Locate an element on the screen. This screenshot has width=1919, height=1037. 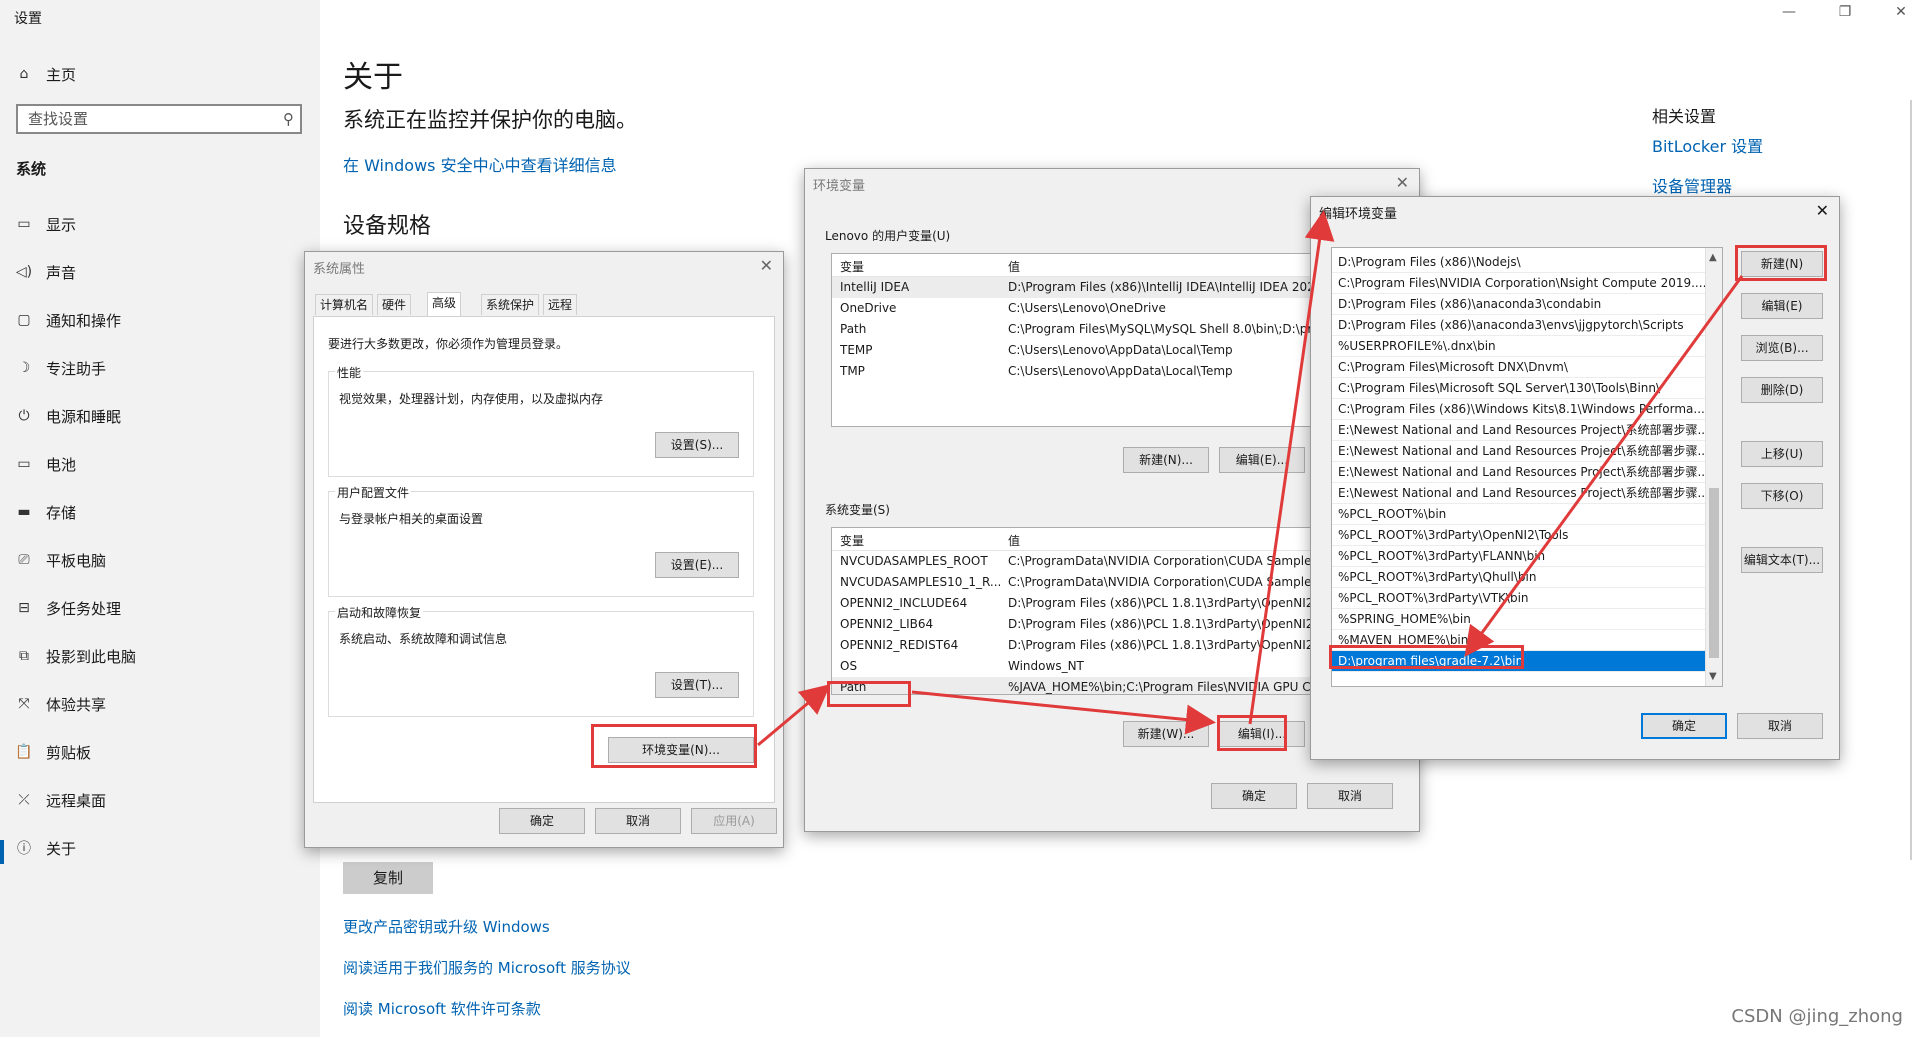
list-item: C:\Program Files\Microsoft DNX\Dnvm\ is located at coordinates (1519, 367).